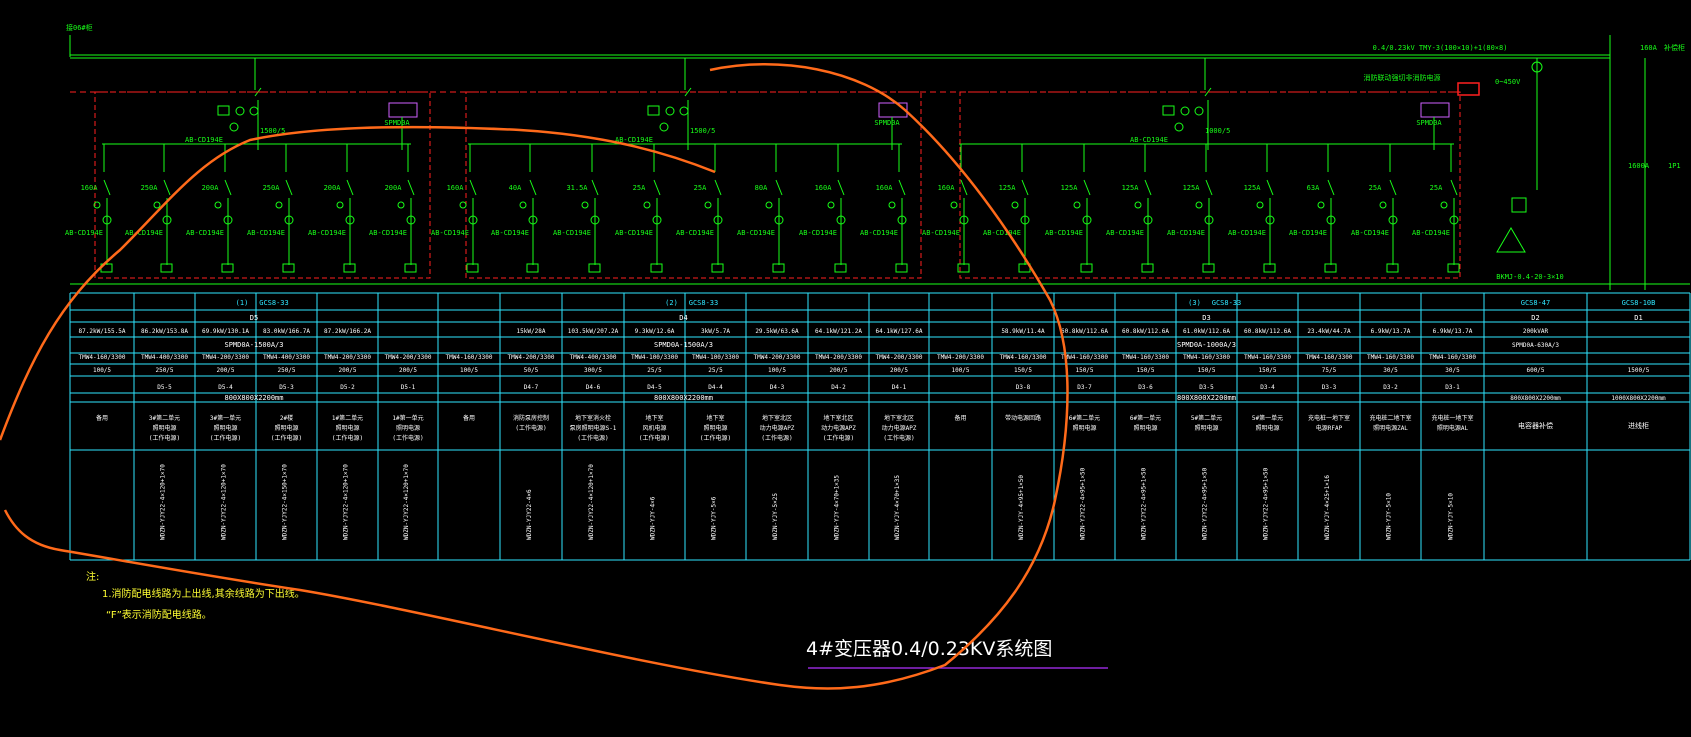  I want to click on fire-box-label: 消防联动强切非消防电源, so click(1402, 77).